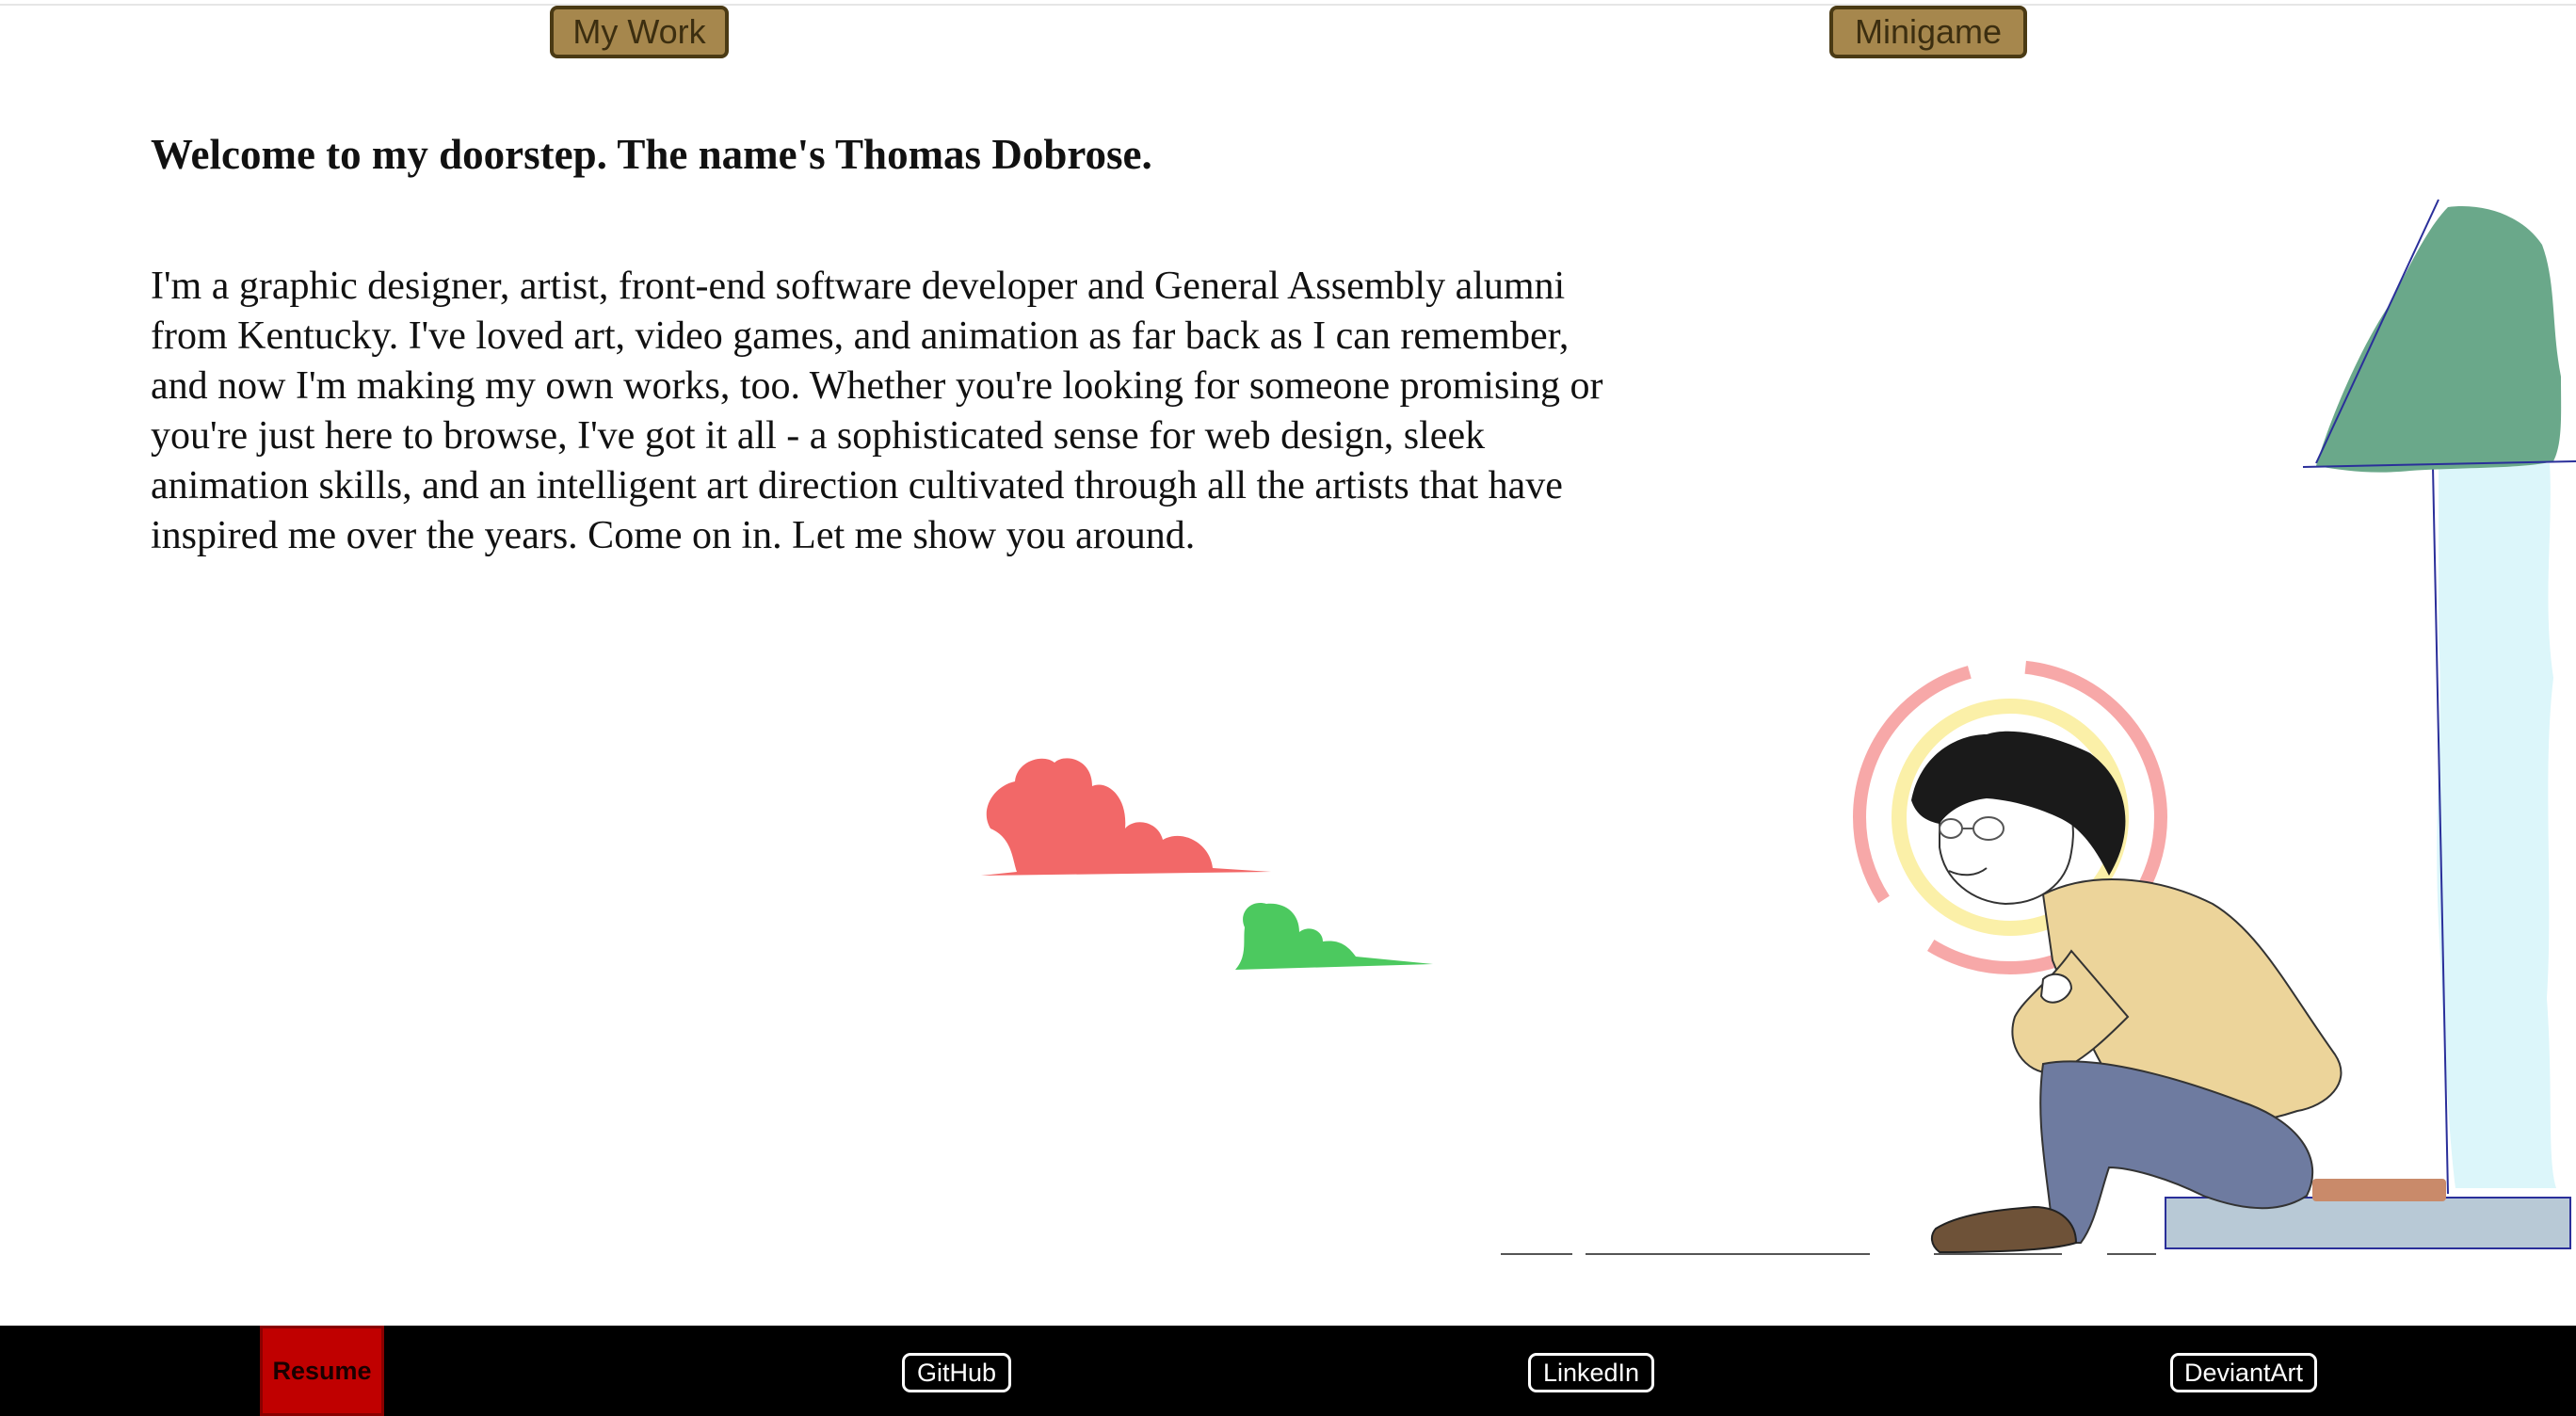 The image size is (2576, 1416). Describe the element at coordinates (322, 1371) in the screenshot. I see `resume-button: Resume` at that location.